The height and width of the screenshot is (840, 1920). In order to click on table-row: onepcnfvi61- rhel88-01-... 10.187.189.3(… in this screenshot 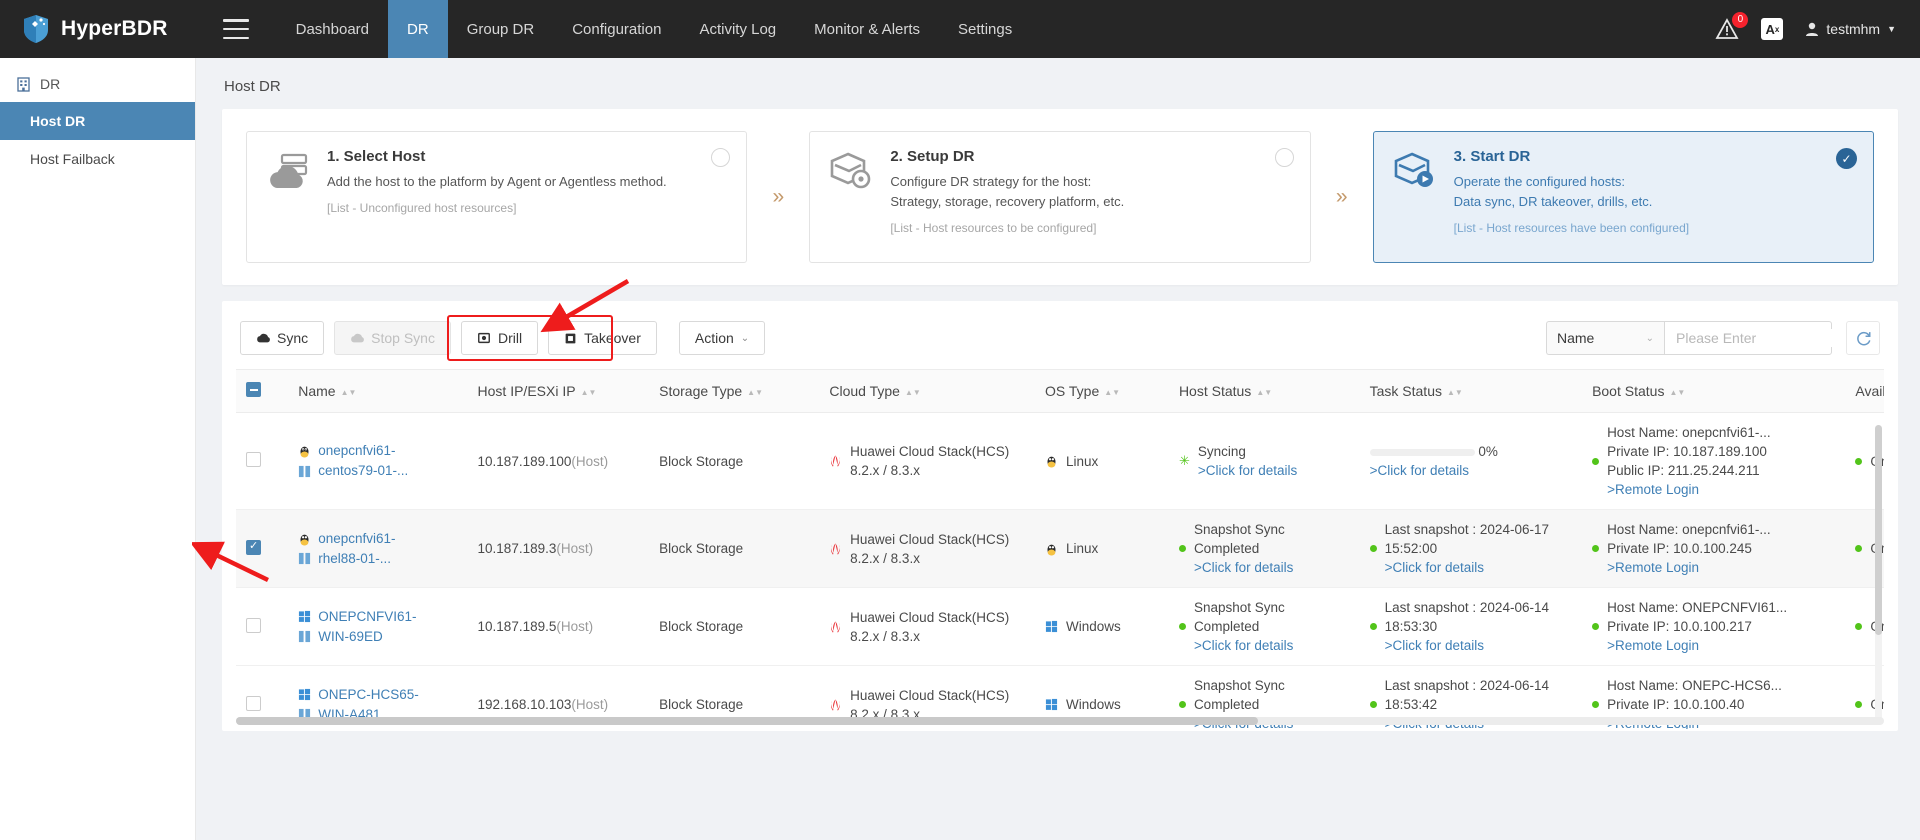, I will do `click(1060, 548)`.